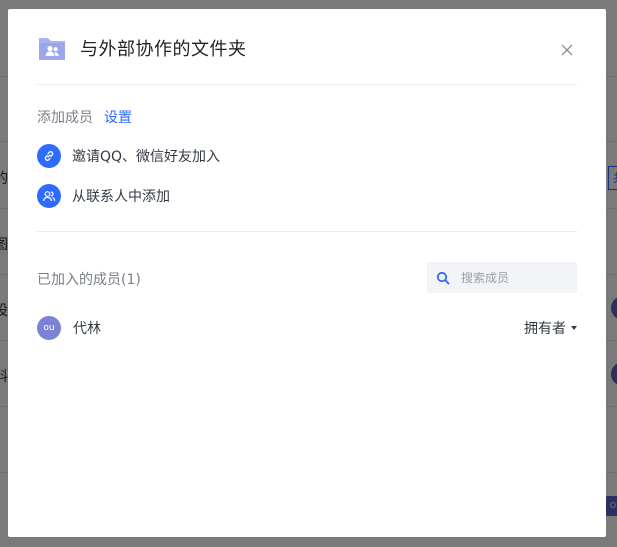 The image size is (617, 547). Describe the element at coordinates (52, 49) in the screenshot. I see `folder-people-icon` at that location.